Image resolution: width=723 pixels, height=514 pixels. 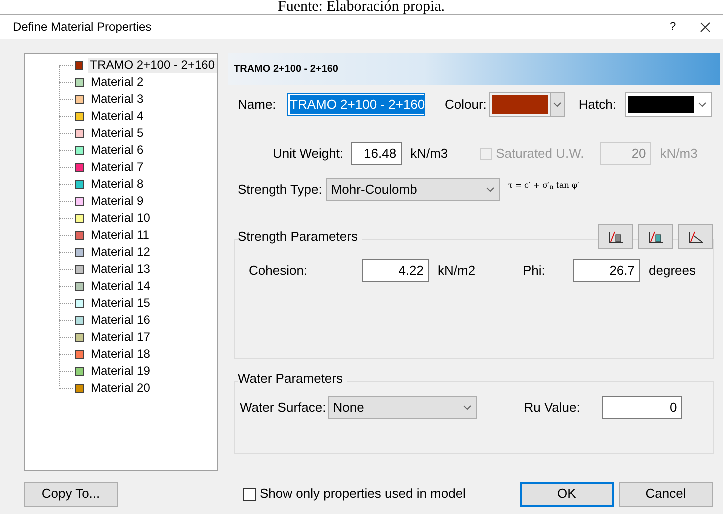 What do you see at coordinates (258, 105) in the screenshot?
I see `name-label: Name:` at bounding box center [258, 105].